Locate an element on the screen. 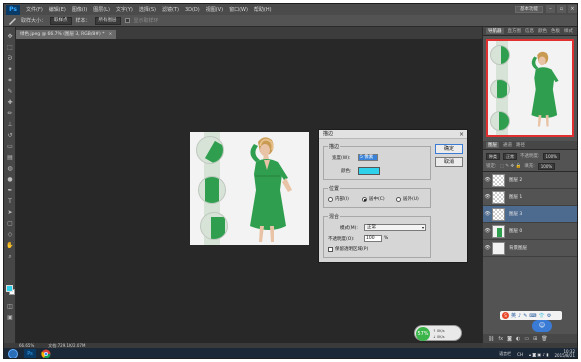 The image size is (581, 362). link-icon: ⛓ is located at coordinates (491, 339).